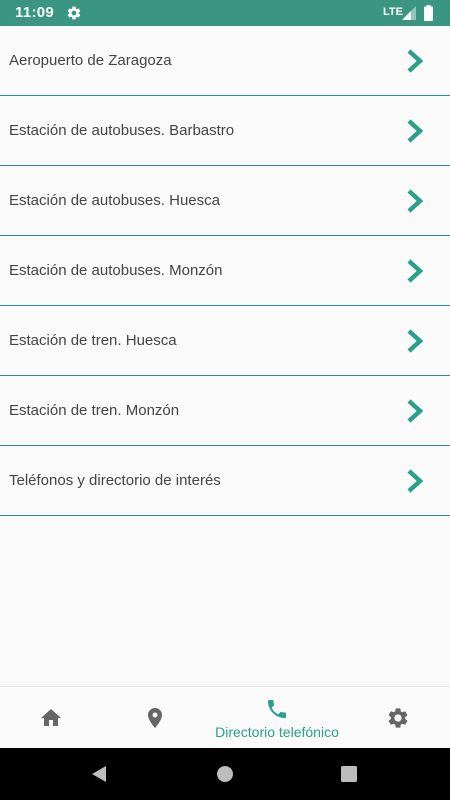 This screenshot has height=800, width=450. What do you see at coordinates (225, 481) in the screenshot?
I see `list-item: Teléfonos y directorio de interés` at bounding box center [225, 481].